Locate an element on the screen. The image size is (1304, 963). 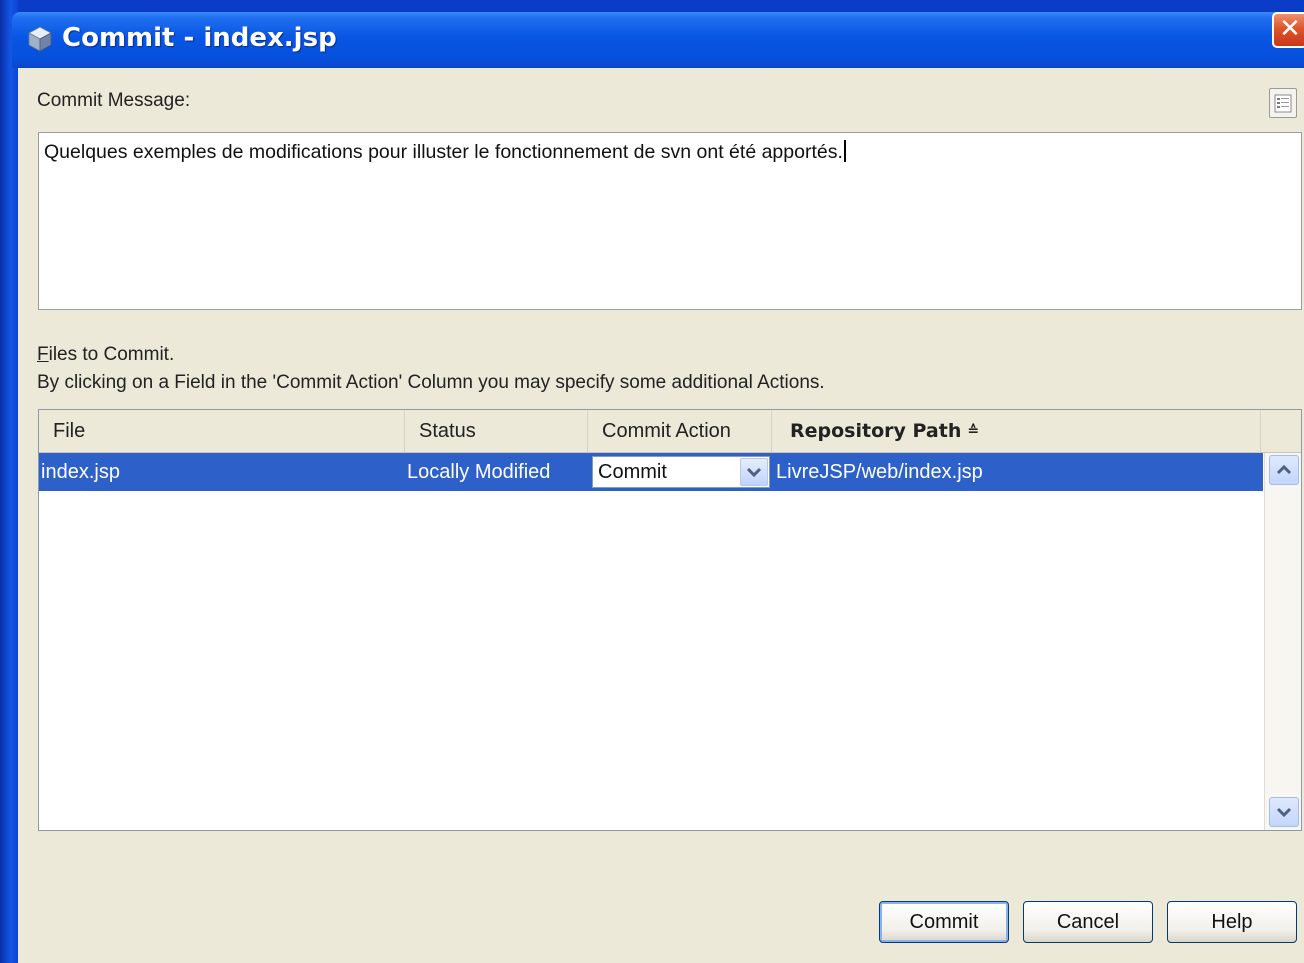
sort-ascending-icon: ≙ is located at coordinates (973, 431).